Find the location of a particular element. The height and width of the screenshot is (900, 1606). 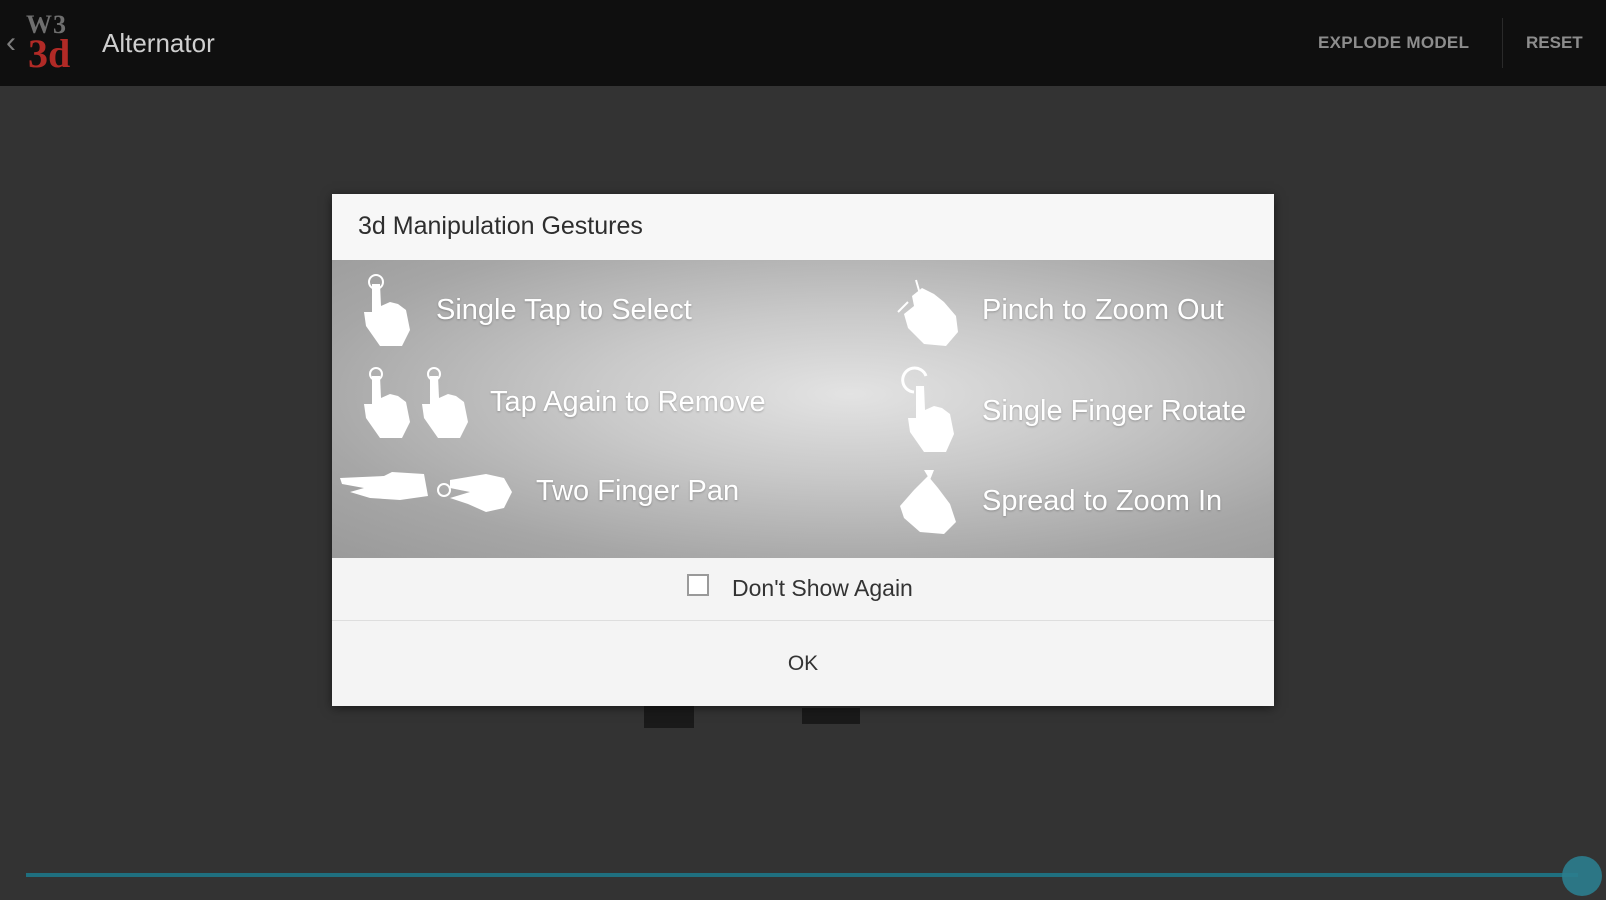

explode-model-button: EXPLODE MODEL is located at coordinates (1393, 43).